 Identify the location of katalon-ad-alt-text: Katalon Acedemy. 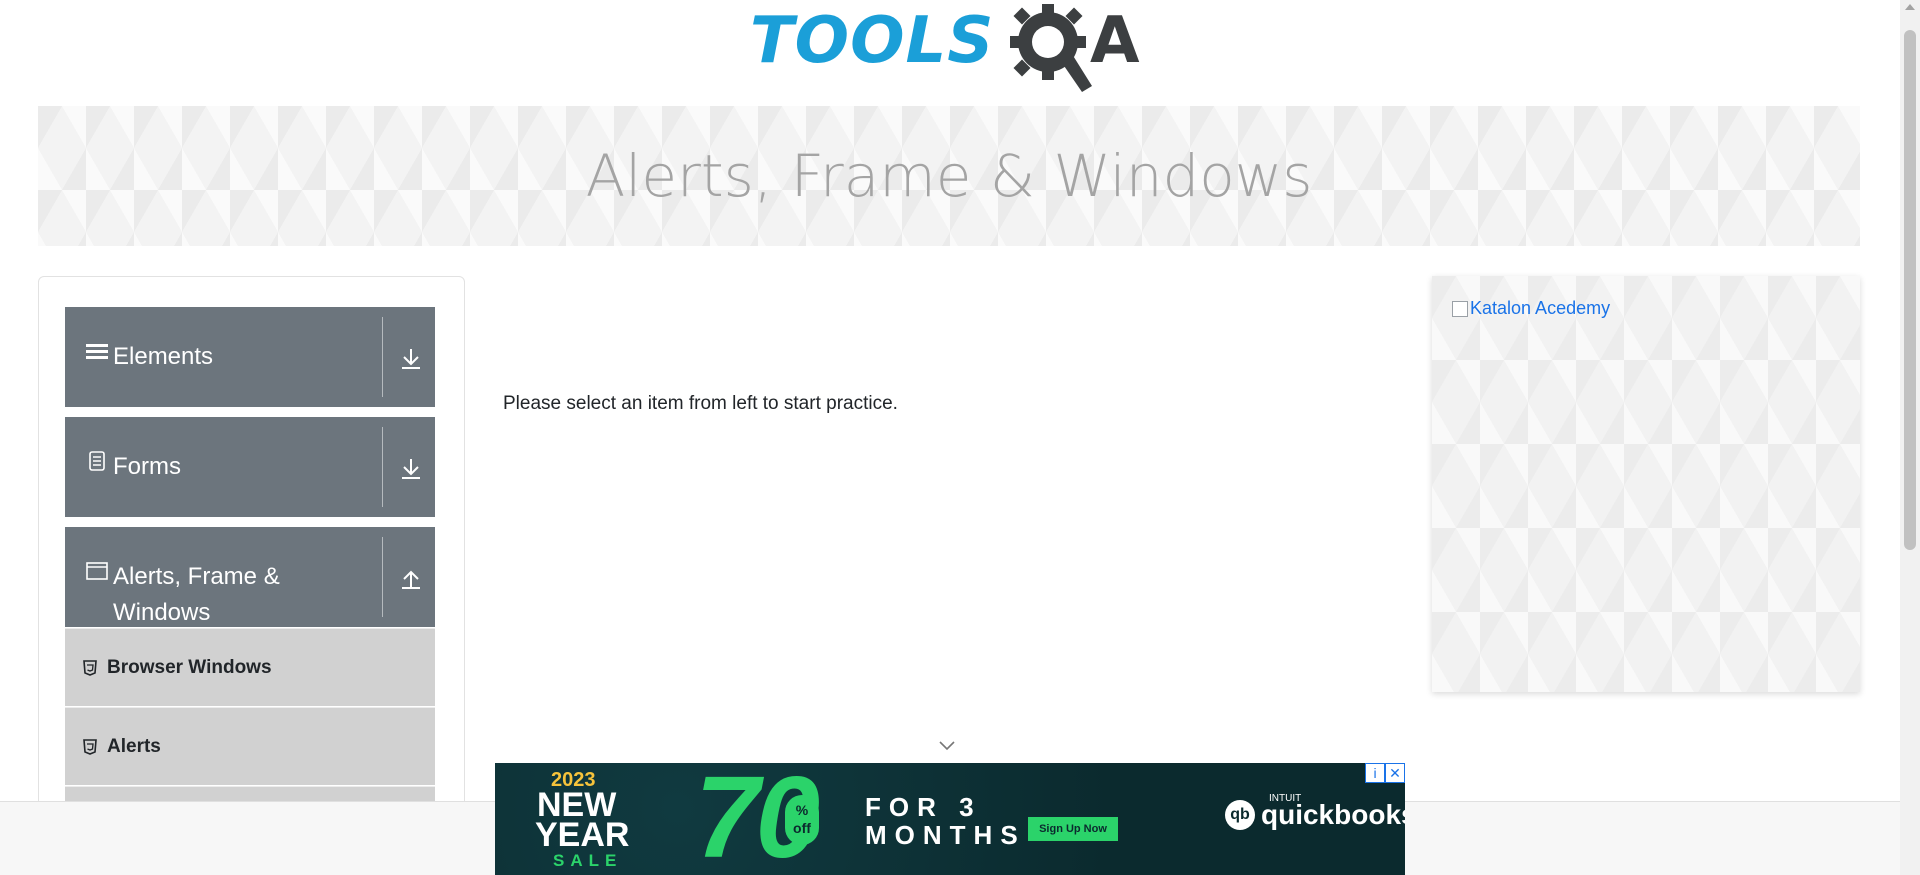
(1540, 308).